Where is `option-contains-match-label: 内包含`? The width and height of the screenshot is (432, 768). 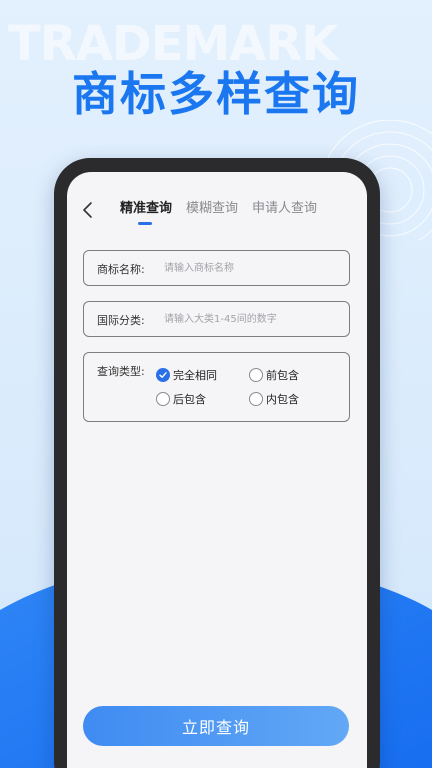 option-contains-match-label: 内包含 is located at coordinates (282, 399).